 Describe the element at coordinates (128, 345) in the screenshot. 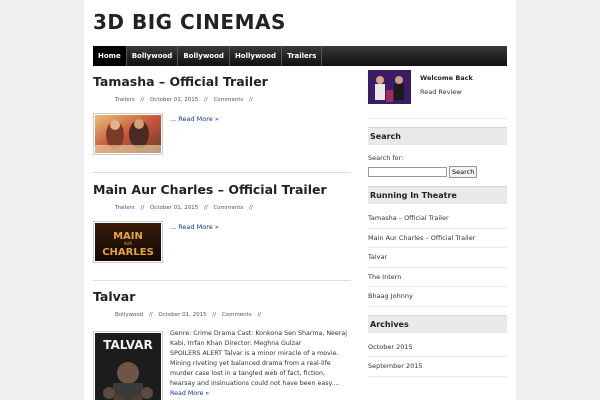

I see `poster-text-talvar: TALVAR` at that location.